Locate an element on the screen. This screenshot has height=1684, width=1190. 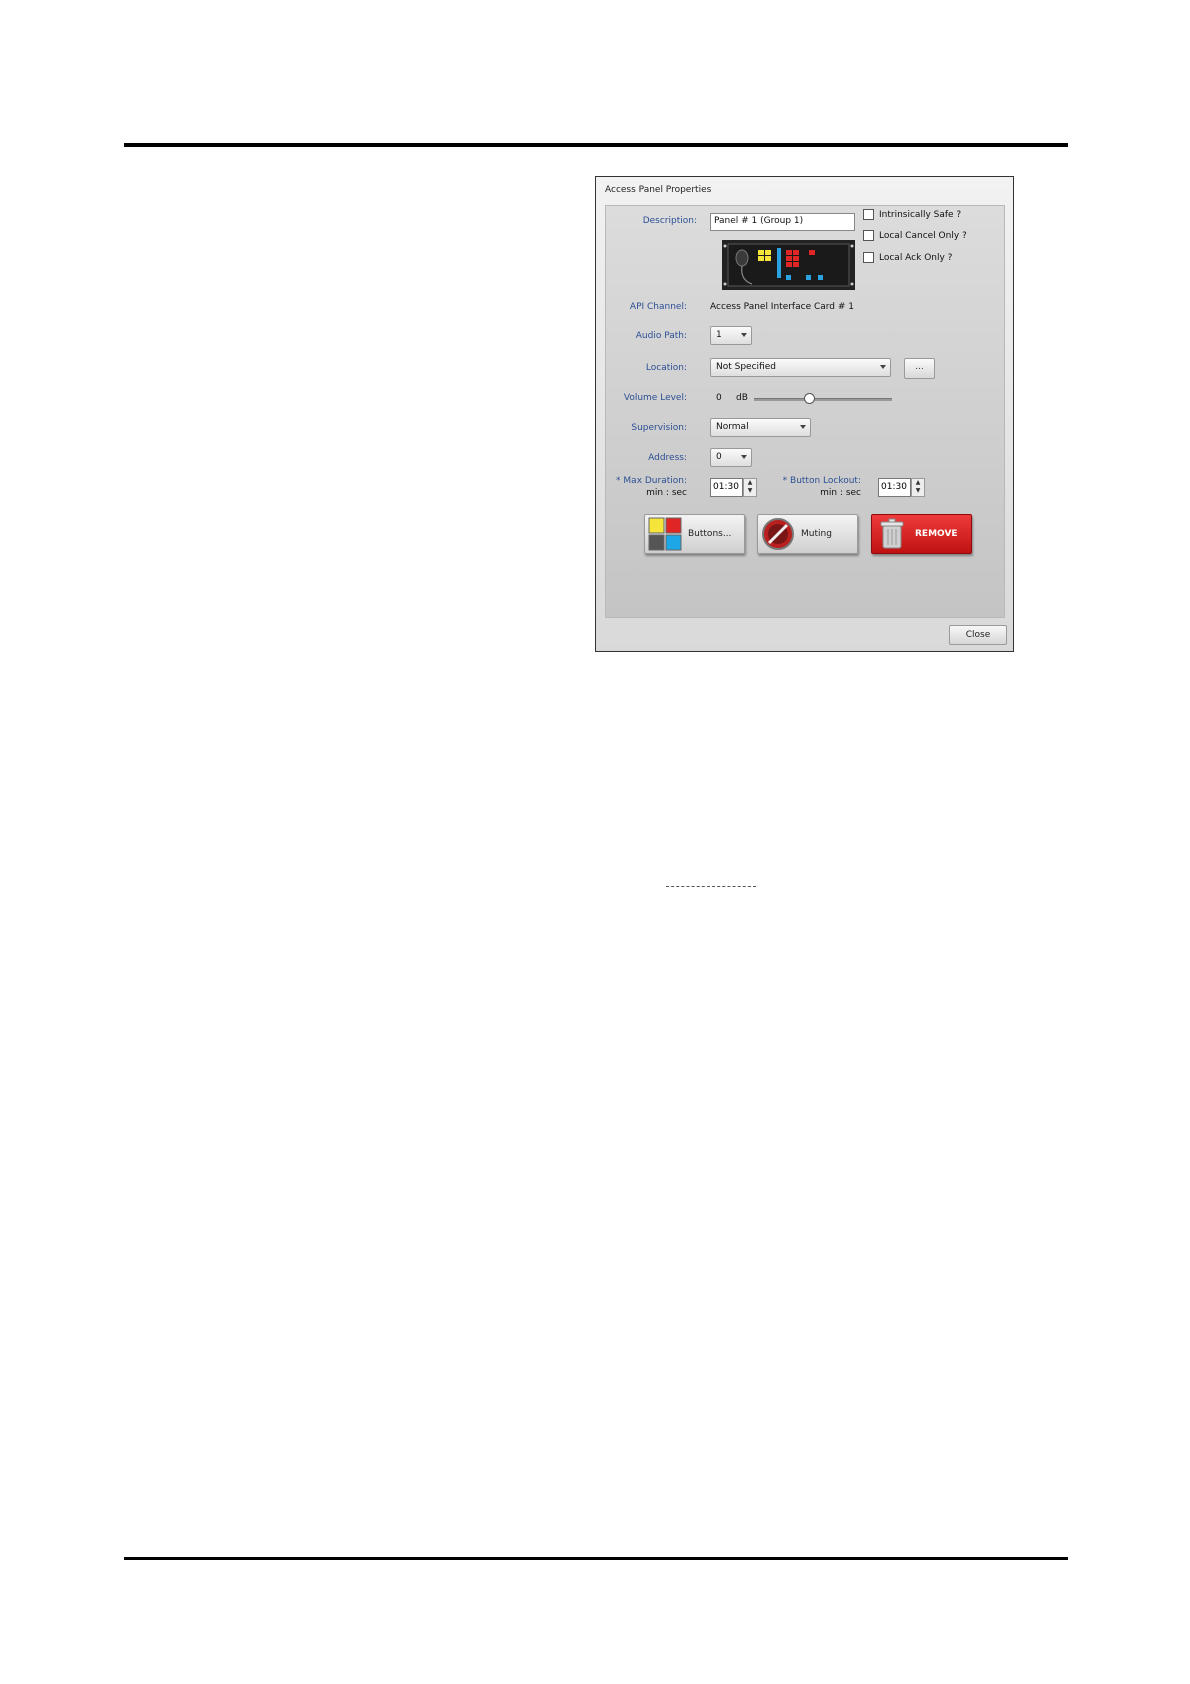
max-duration-input: 01:30 is located at coordinates (726, 487).